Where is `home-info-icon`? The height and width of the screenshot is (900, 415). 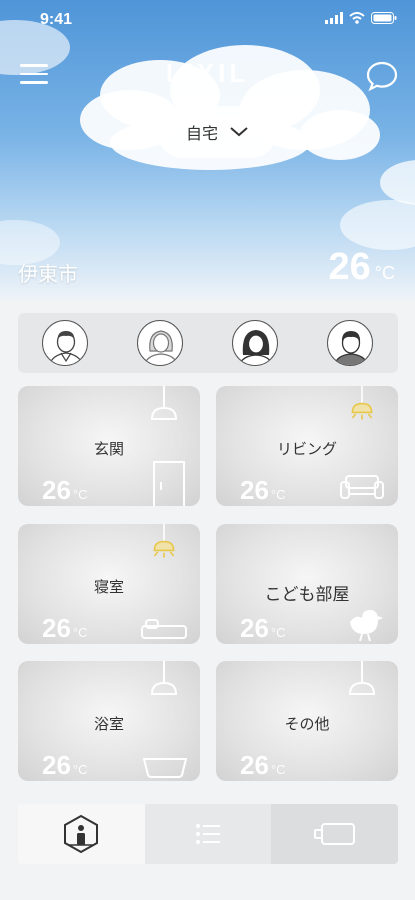
home-info-icon is located at coordinates (81, 834).